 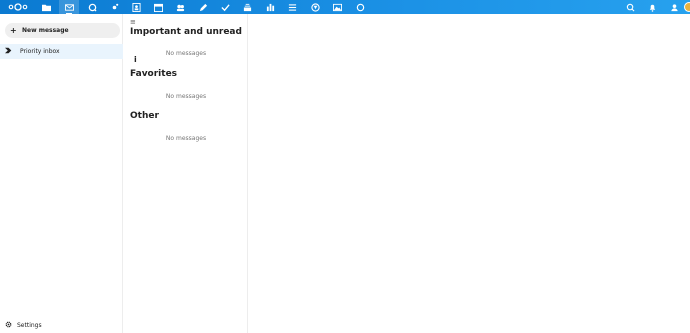 I want to click on nextcloud-logo-icon, so click(x=18, y=7).